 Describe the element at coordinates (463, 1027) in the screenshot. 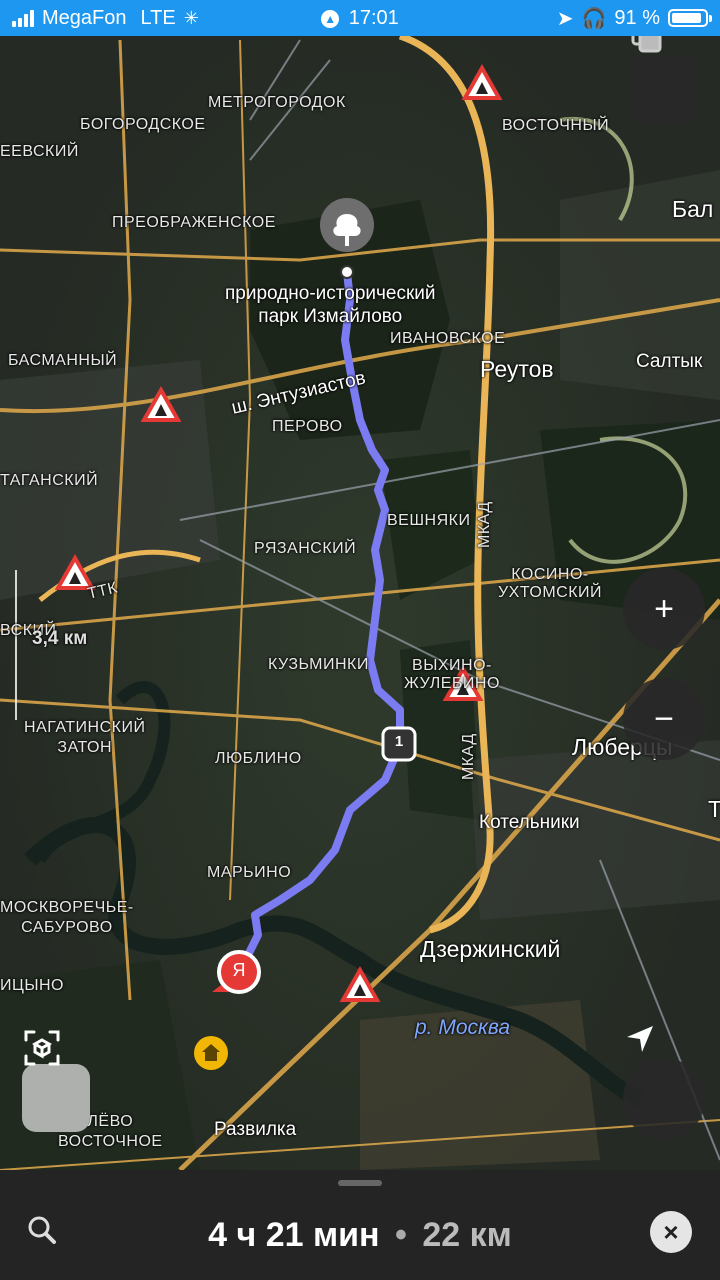

I see `map-label-river: р. Москва` at that location.